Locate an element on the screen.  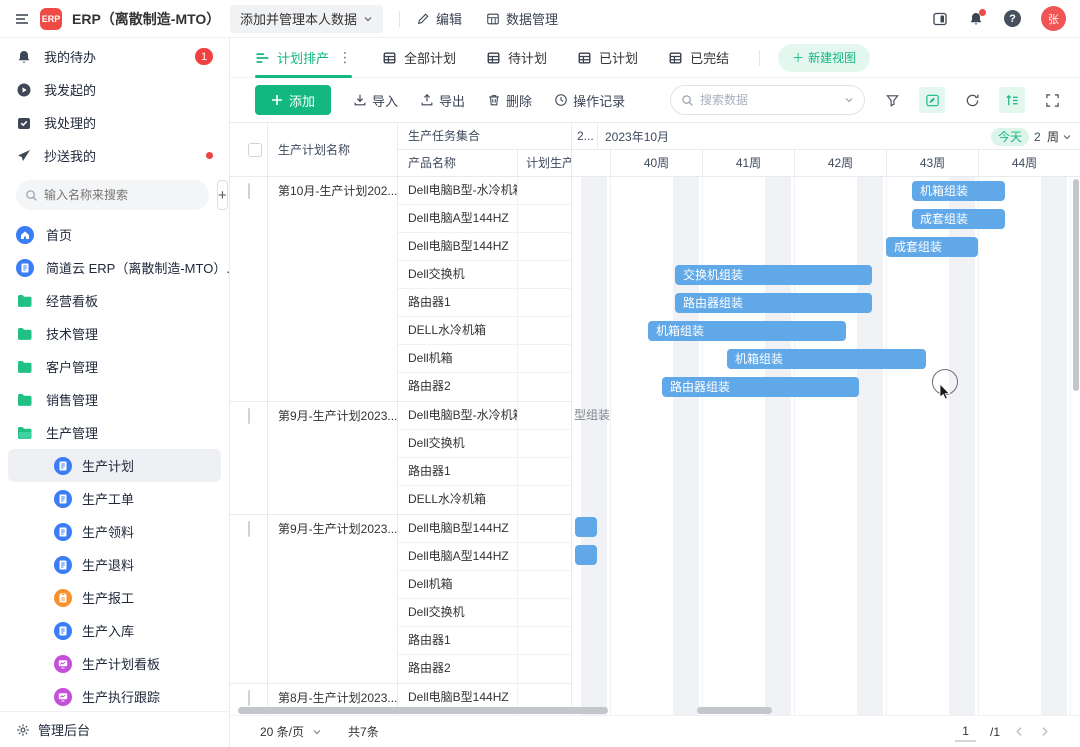
sidebar-item-form: 生产计划看板 is located at coordinates (114, 663).